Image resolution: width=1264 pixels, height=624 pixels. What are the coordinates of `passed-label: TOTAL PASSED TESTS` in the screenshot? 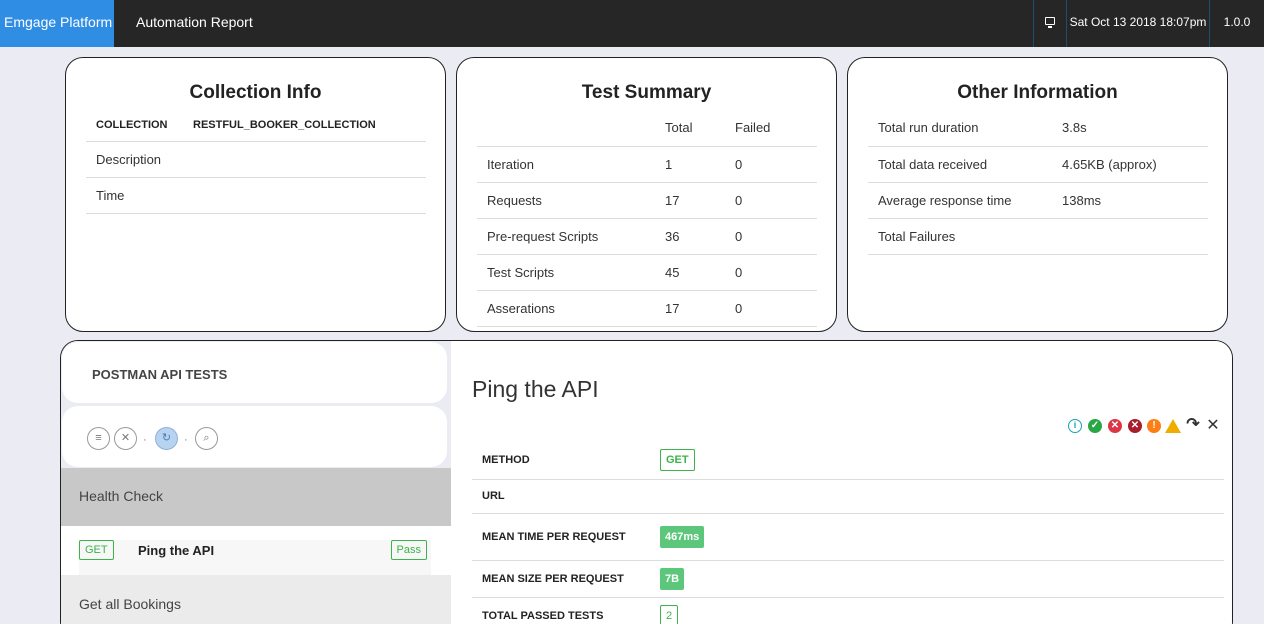 It's located at (566, 610).